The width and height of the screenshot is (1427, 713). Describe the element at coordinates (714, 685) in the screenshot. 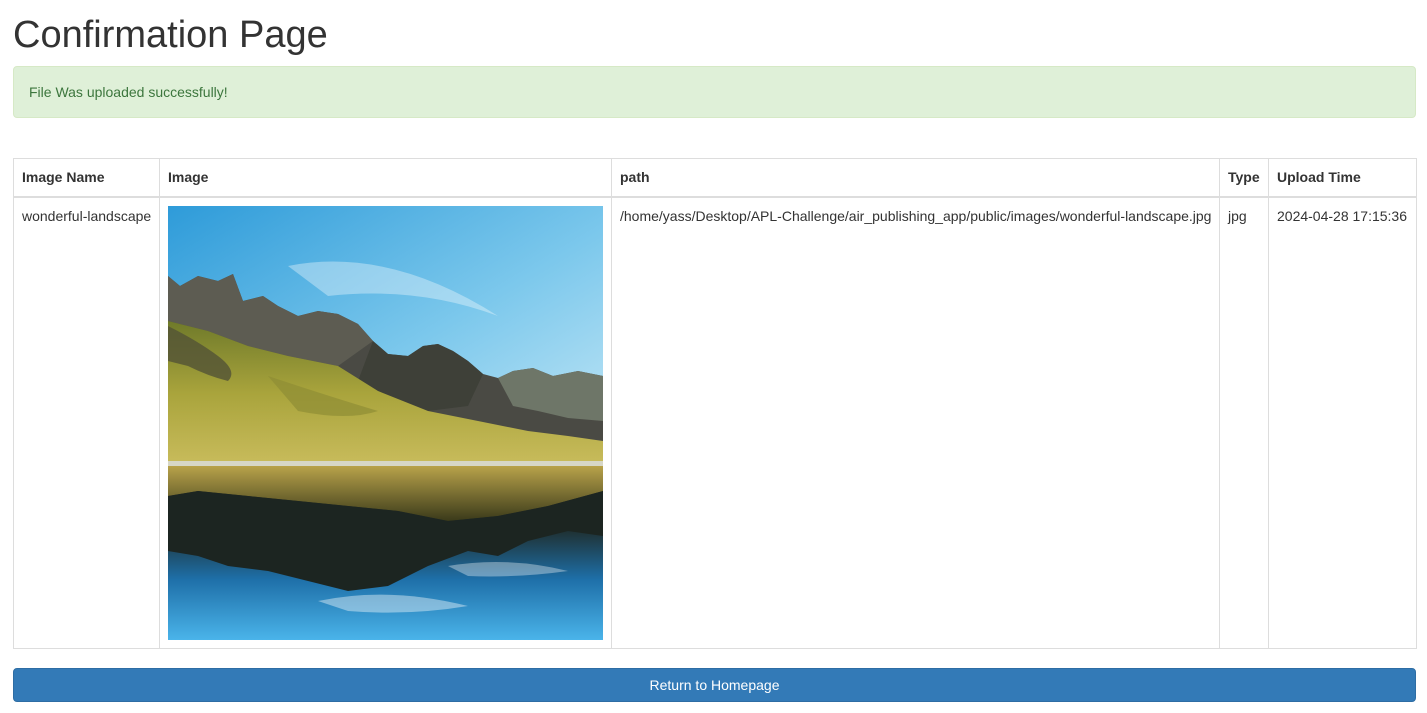

I see `return-to-homepage-button: Return to Homepage` at that location.